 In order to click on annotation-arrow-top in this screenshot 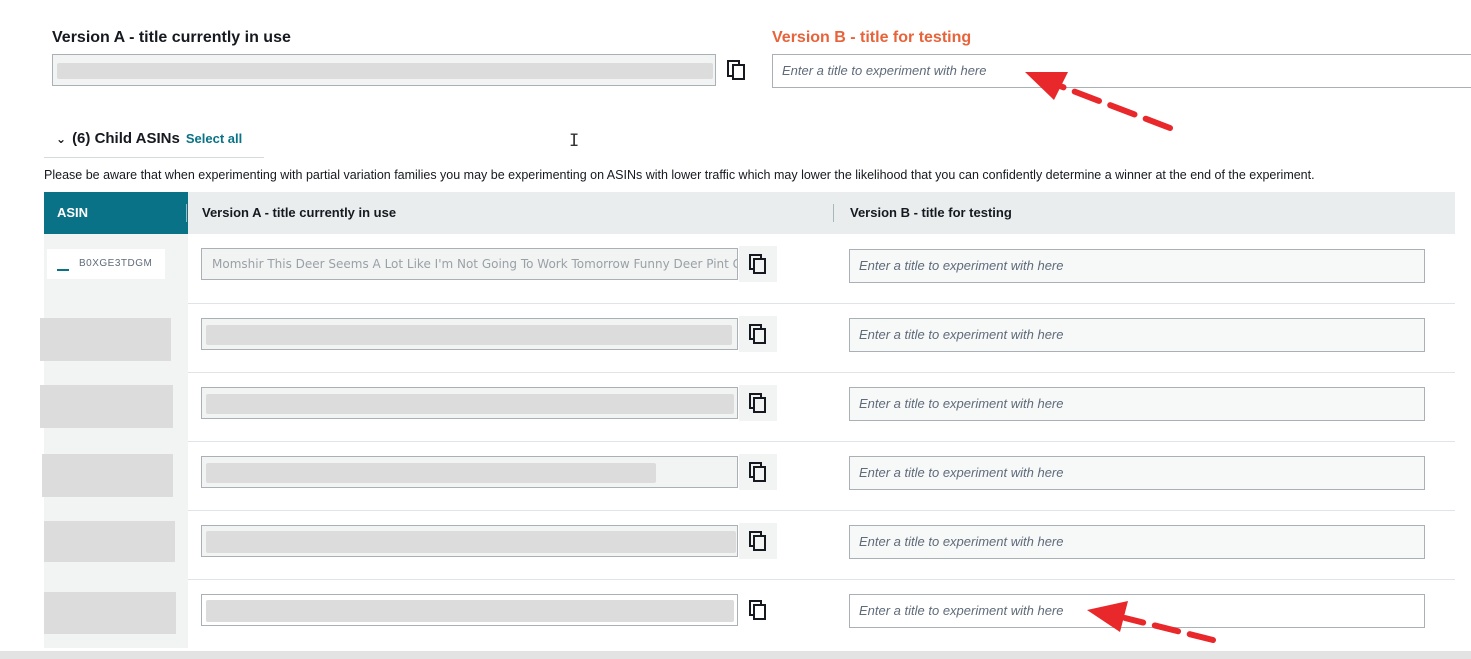, I will do `click(1099, 101)`.